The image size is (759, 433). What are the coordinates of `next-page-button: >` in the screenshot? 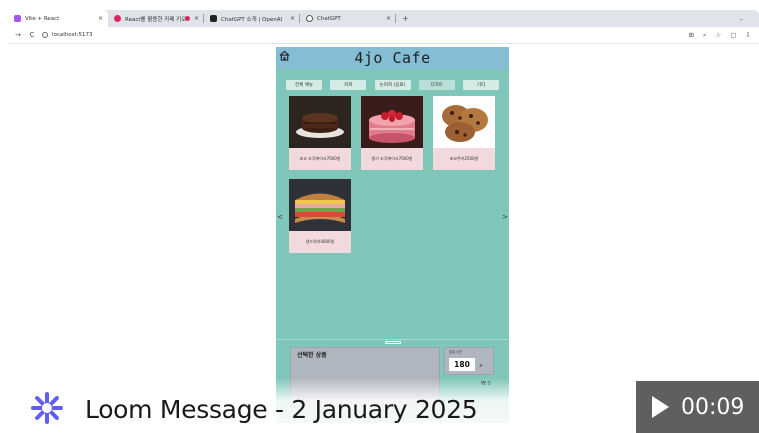 It's located at (505, 217).